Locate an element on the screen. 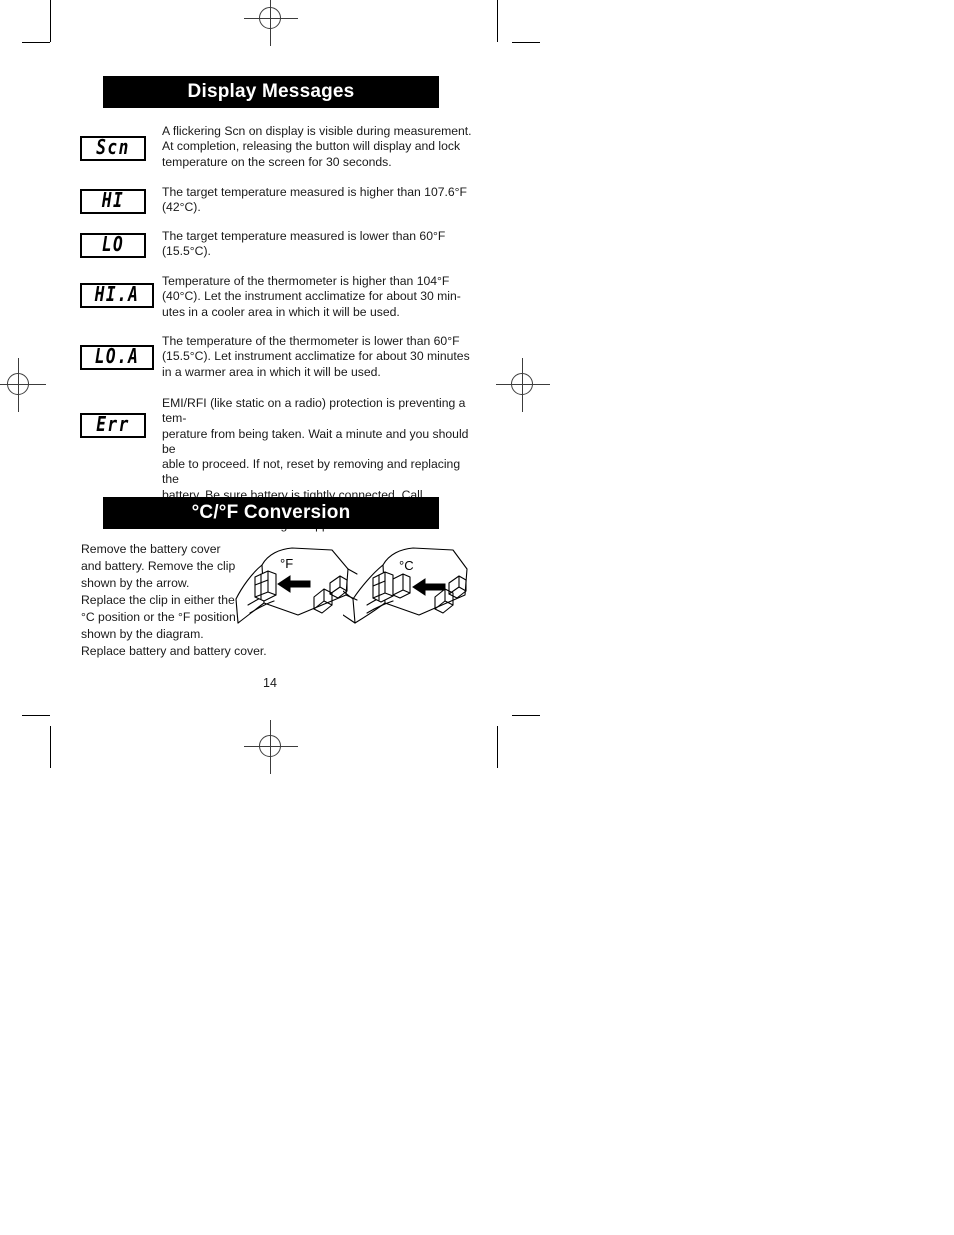 Image resolution: width=954 pixels, height=1235 pixels. battery-clip-diagram-fahrenheit: °F is located at coordinates (293, 590).